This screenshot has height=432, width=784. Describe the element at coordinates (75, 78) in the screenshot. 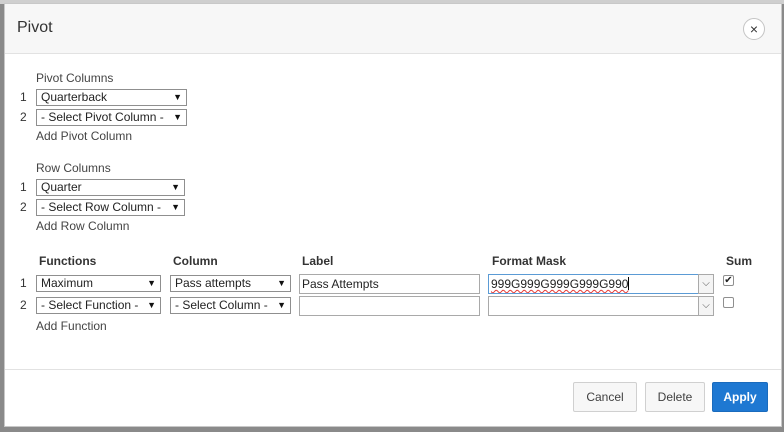

I see `pivot-columns-heading: Pivot Columns` at that location.